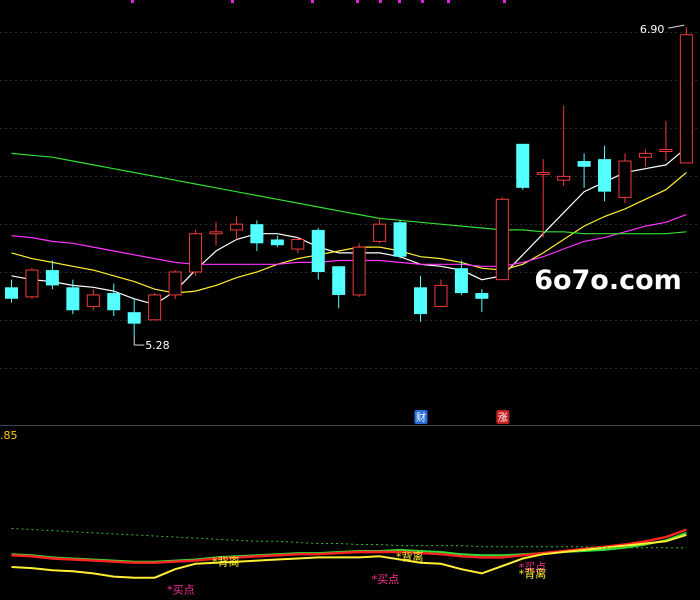 The width and height of the screenshot is (700, 600). Describe the element at coordinates (503, 418) in the screenshot. I see `event-badge-label: 涨` at that location.